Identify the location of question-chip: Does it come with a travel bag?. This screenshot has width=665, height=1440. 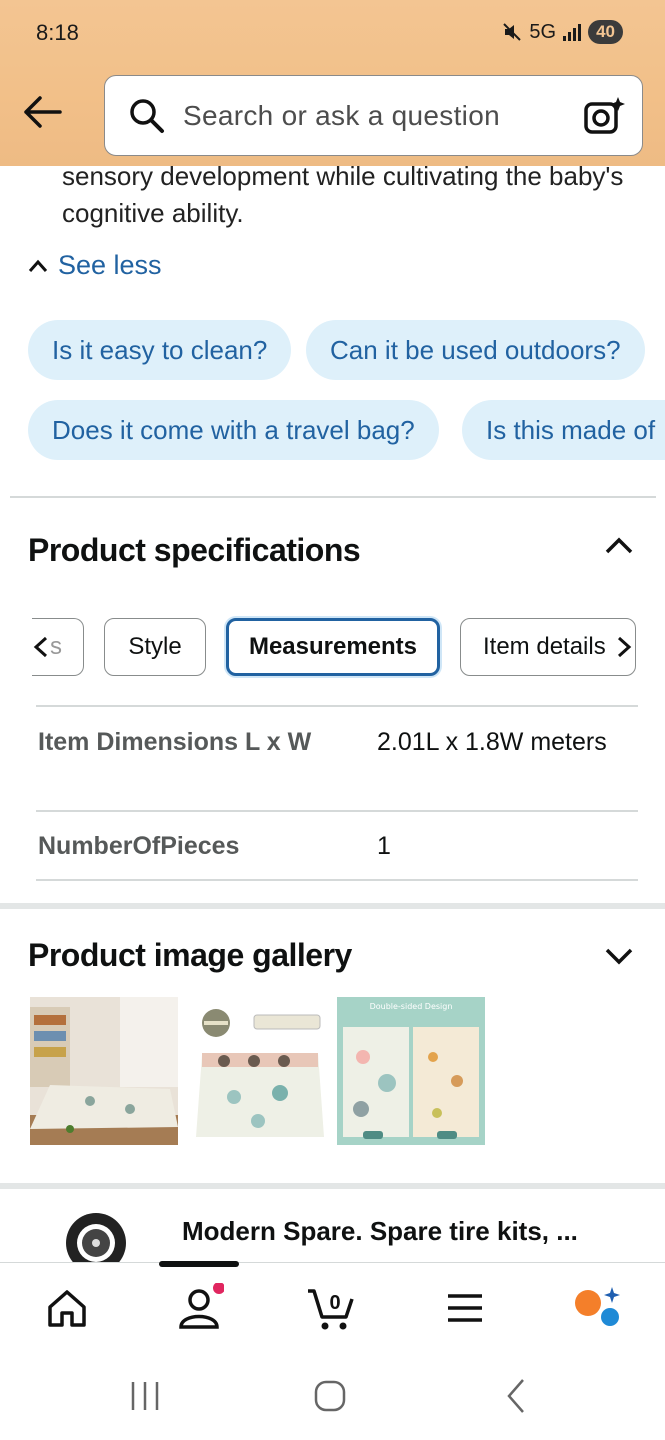
(233, 430).